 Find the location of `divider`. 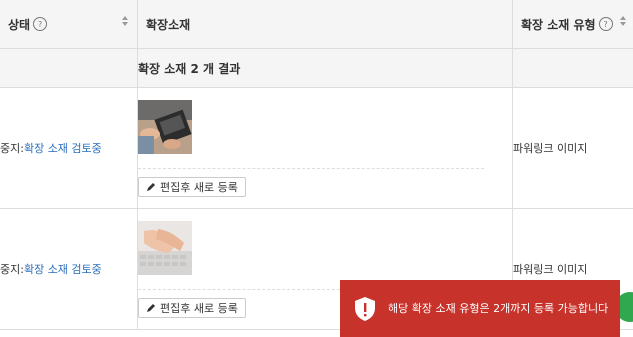

divider is located at coordinates (311, 168).